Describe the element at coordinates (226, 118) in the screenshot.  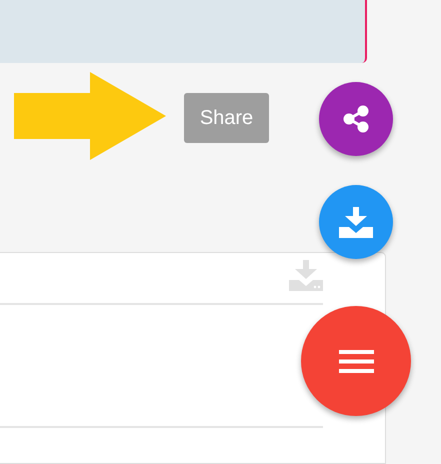
I see `share-tooltip: Share` at that location.